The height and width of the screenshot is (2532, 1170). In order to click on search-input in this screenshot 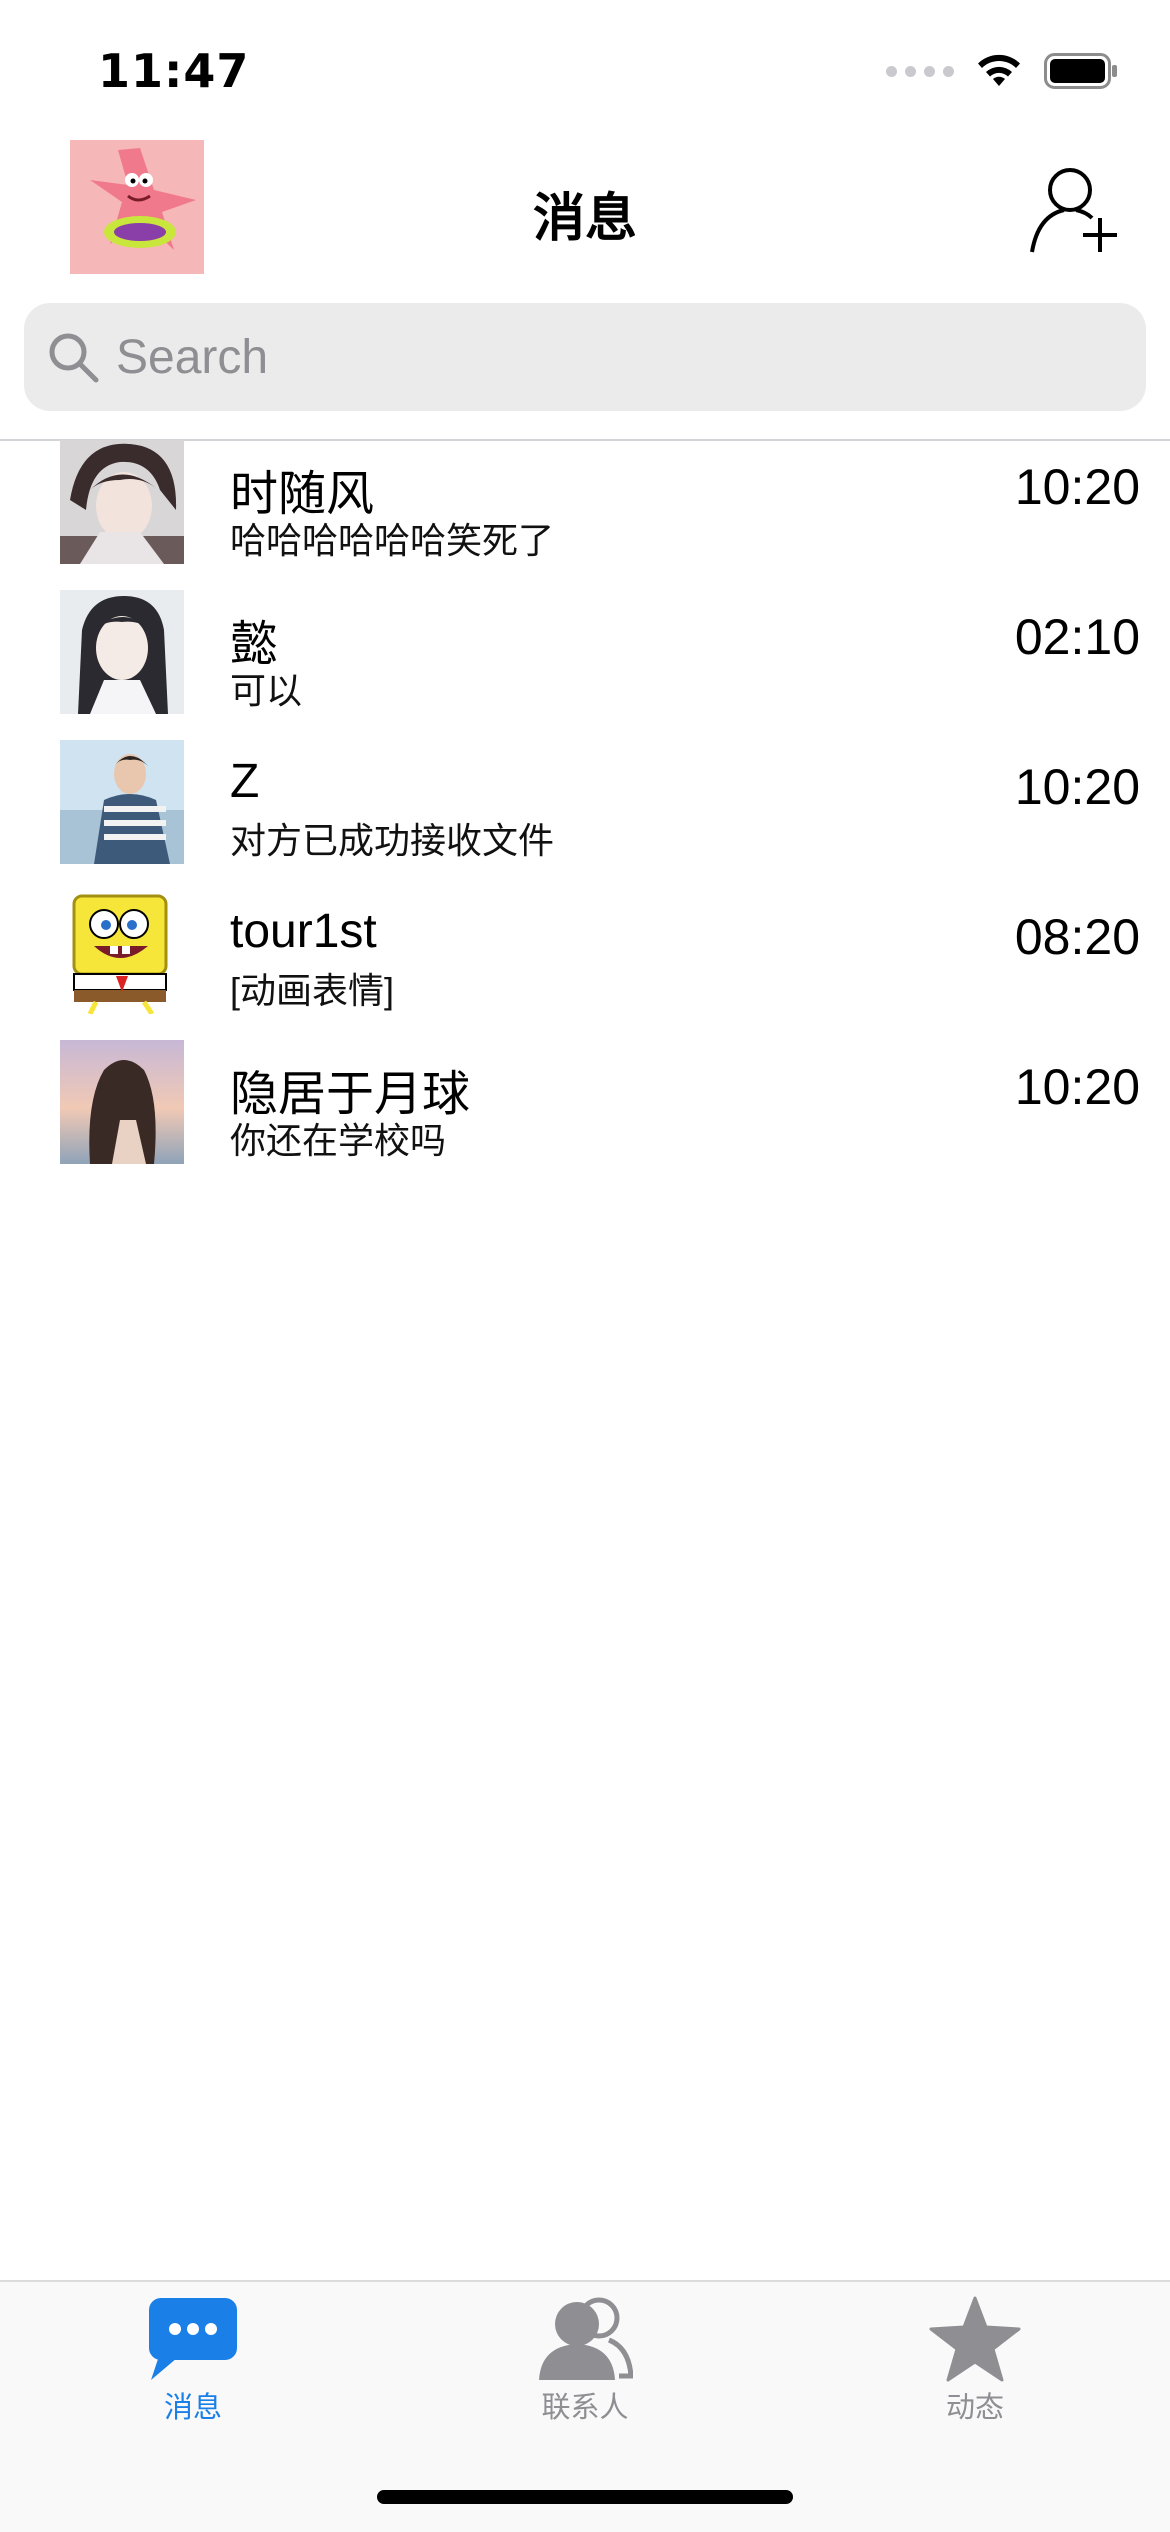, I will do `click(566, 357)`.